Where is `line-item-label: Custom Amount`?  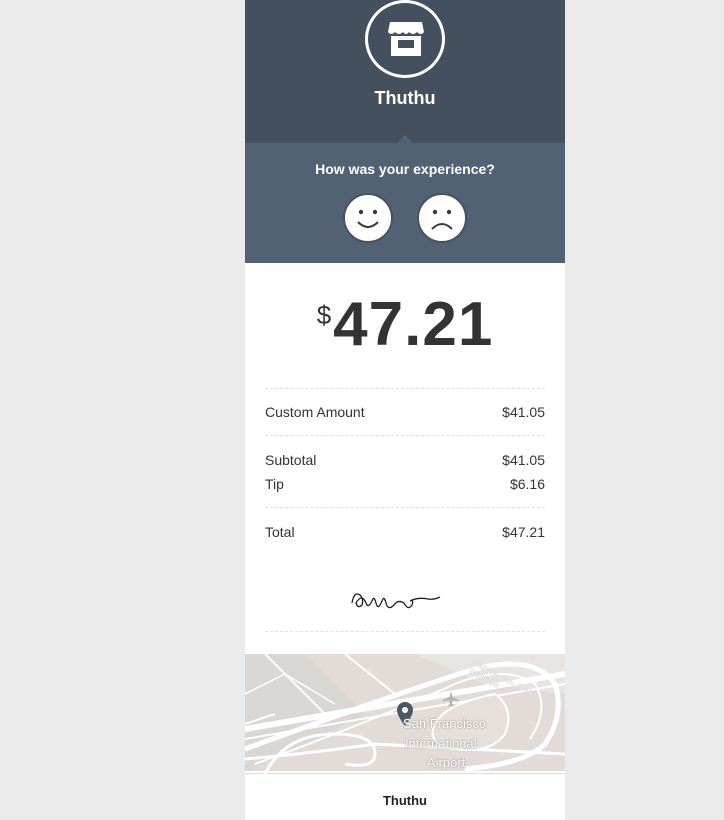
line-item-label: Custom Amount is located at coordinates (315, 412).